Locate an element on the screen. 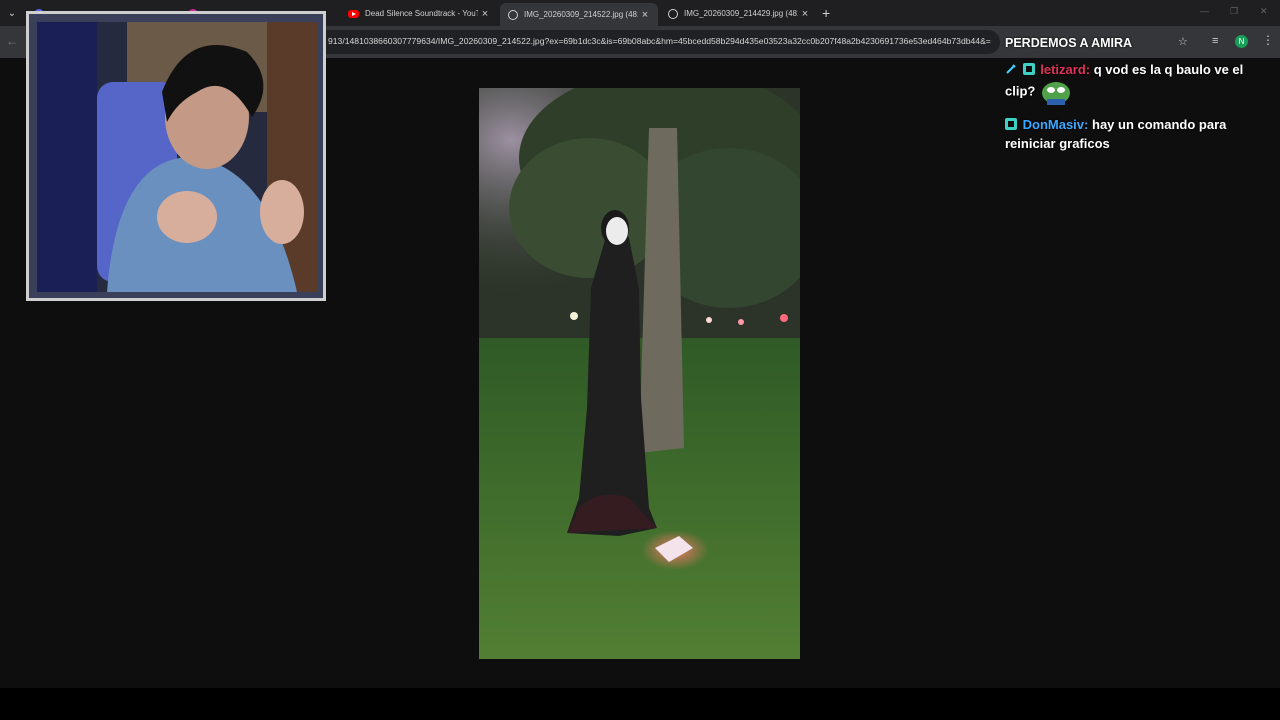 This screenshot has height=720, width=1280. chat-banner: PERDEMOS A AMIRA is located at coordinates (1069, 43).